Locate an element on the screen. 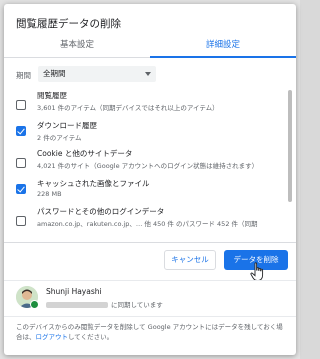 The image size is (320, 359). sync-icon is located at coordinates (34, 304).